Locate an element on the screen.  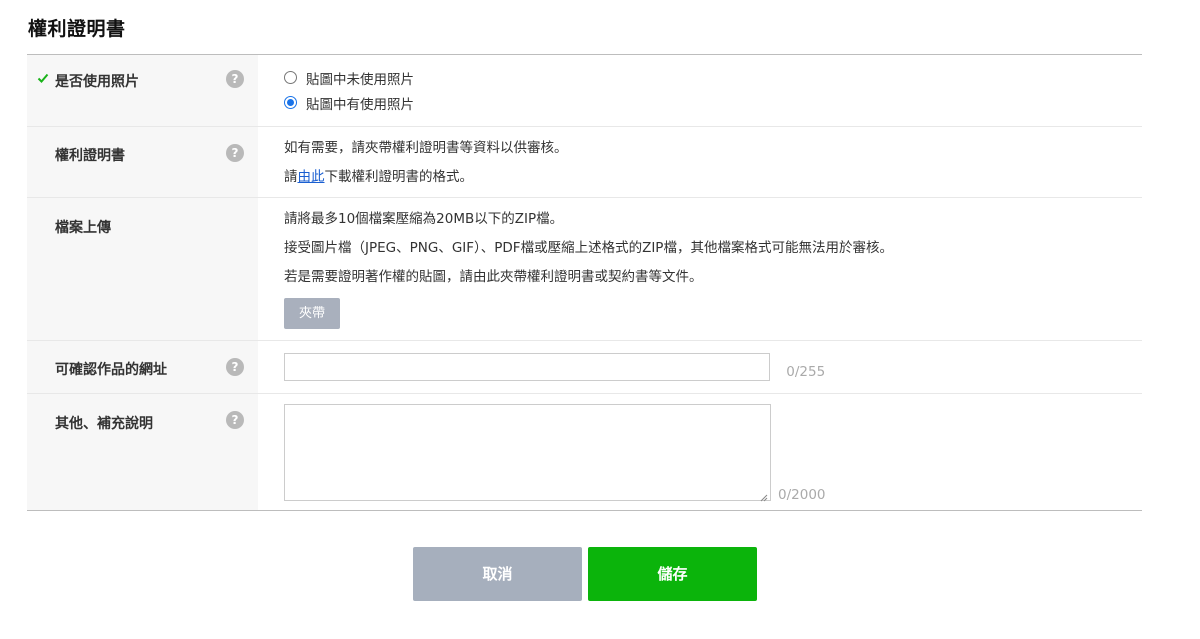
file-upload-label: 檔案上傳 is located at coordinates (83, 228).